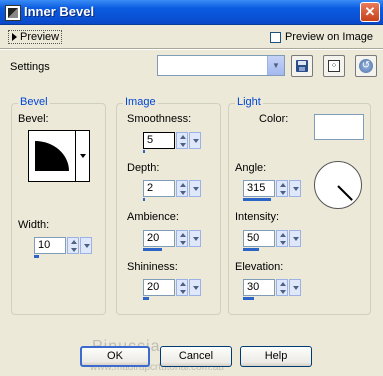 The image size is (383, 376). What do you see at coordinates (345, 193) in the screenshot?
I see `angle-needle-icon` at bounding box center [345, 193].